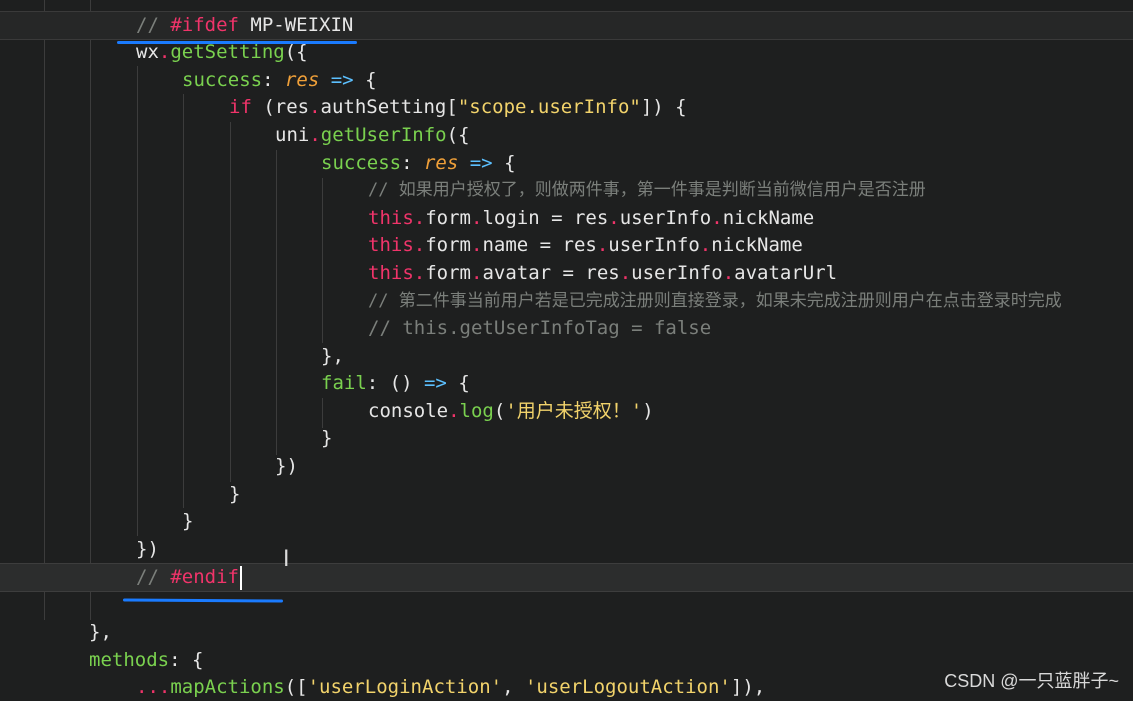 The width and height of the screenshot is (1133, 701). What do you see at coordinates (227, 52) in the screenshot?
I see `code-token: getSetting` at bounding box center [227, 52].